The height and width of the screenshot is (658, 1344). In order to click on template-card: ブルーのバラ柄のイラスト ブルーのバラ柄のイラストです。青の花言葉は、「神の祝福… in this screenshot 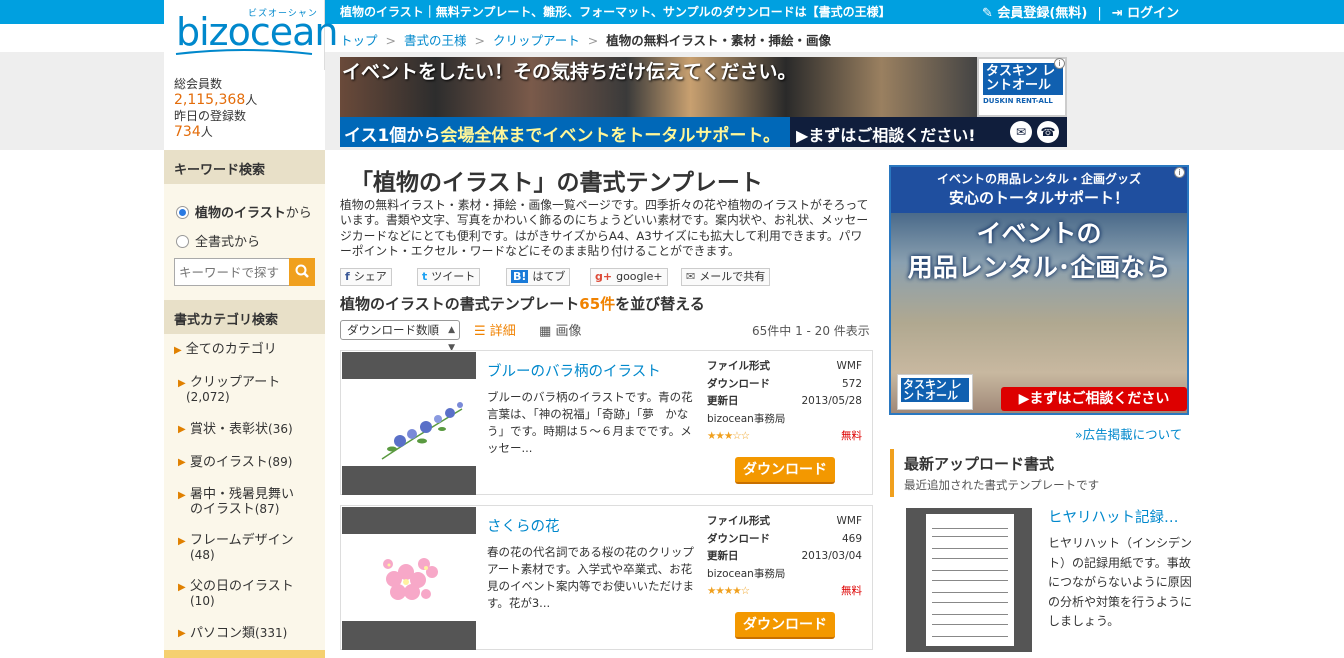, I will do `click(606, 422)`.